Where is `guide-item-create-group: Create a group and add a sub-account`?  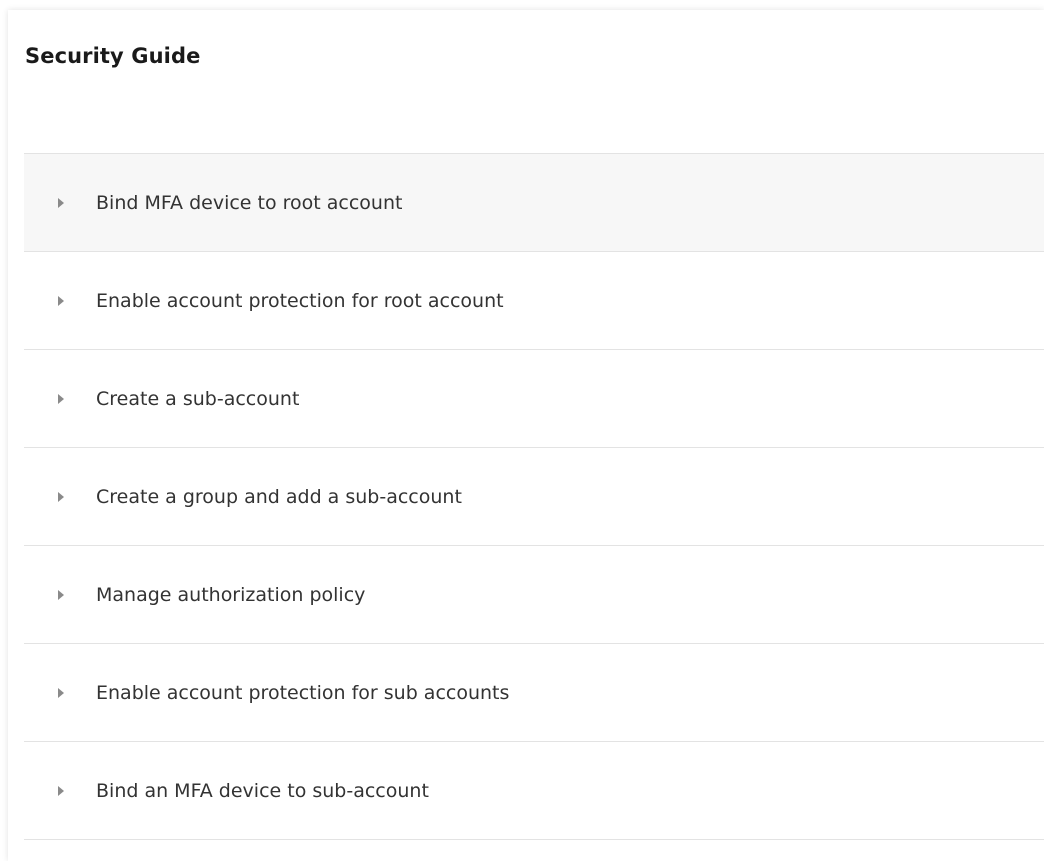 guide-item-create-group: Create a group and add a sub-account is located at coordinates (534, 497).